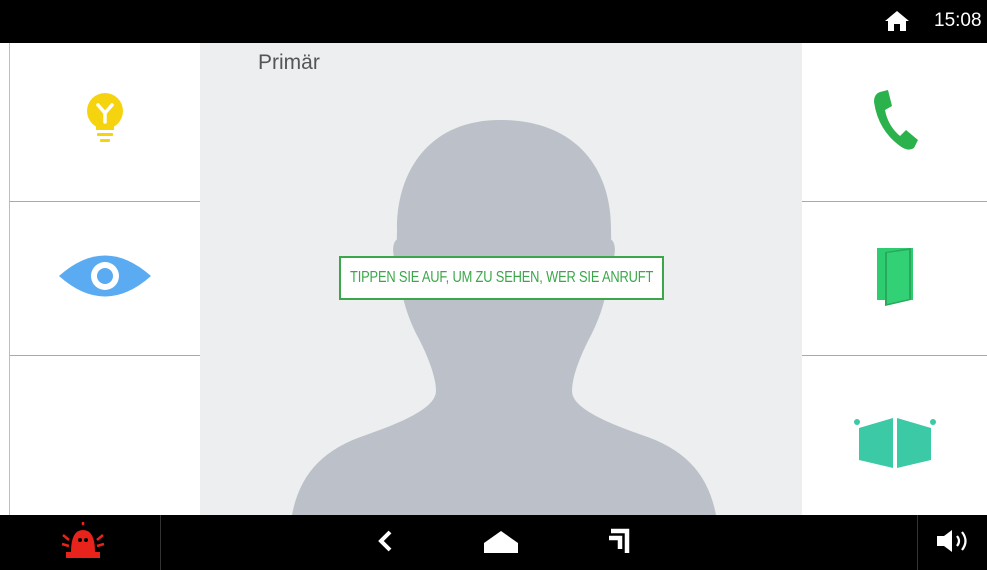  I want to click on alarm-icon, so click(83, 543).